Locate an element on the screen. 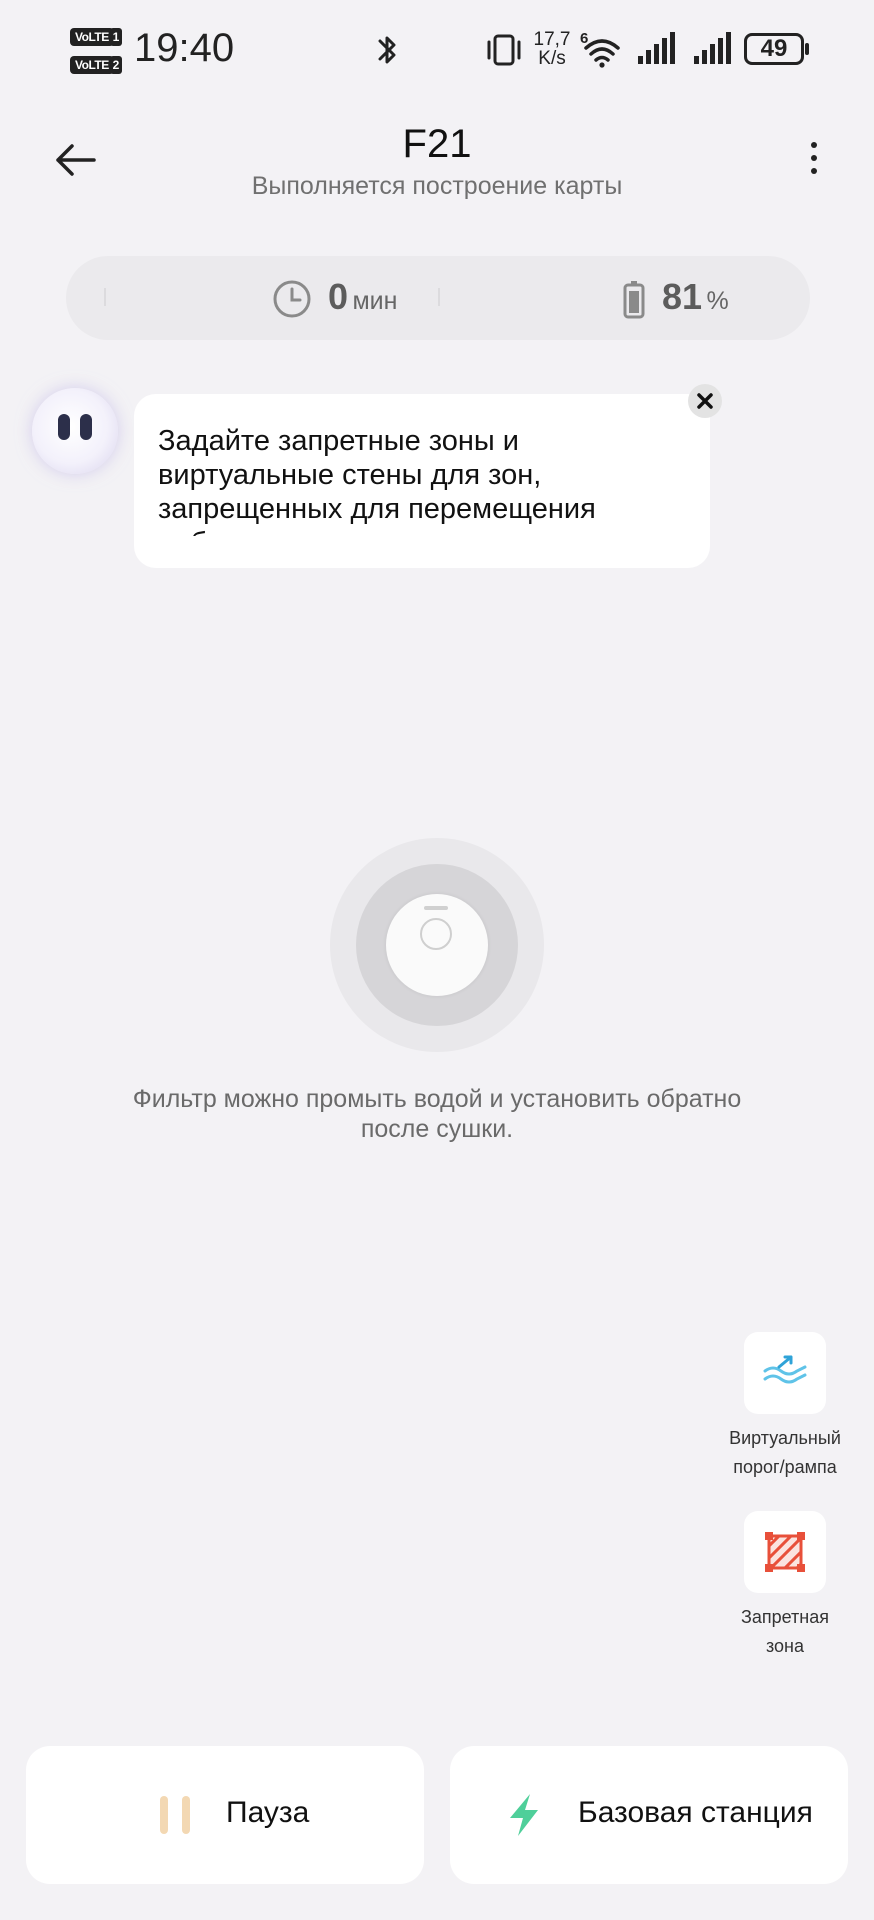  robot-battery-value: 81 is located at coordinates (682, 296).